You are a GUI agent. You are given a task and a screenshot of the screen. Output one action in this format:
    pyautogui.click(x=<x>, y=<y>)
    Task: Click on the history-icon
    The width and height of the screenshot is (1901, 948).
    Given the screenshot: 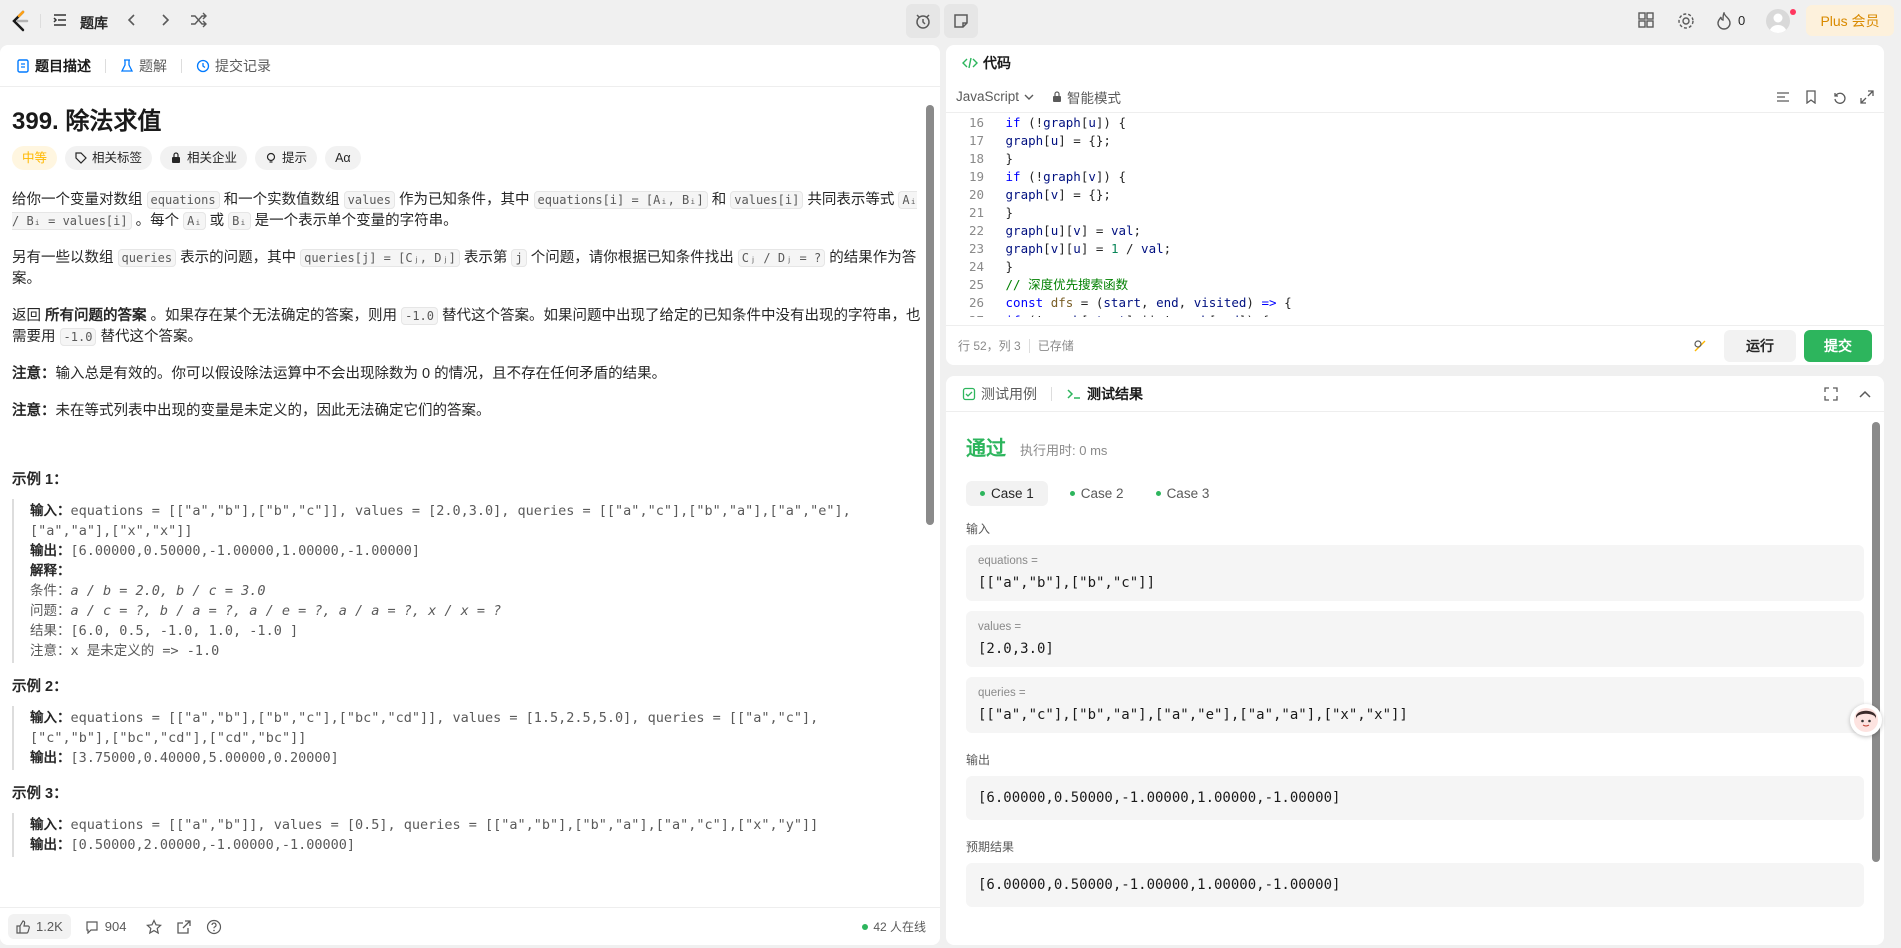 What is the action you would take?
    pyautogui.click(x=203, y=66)
    